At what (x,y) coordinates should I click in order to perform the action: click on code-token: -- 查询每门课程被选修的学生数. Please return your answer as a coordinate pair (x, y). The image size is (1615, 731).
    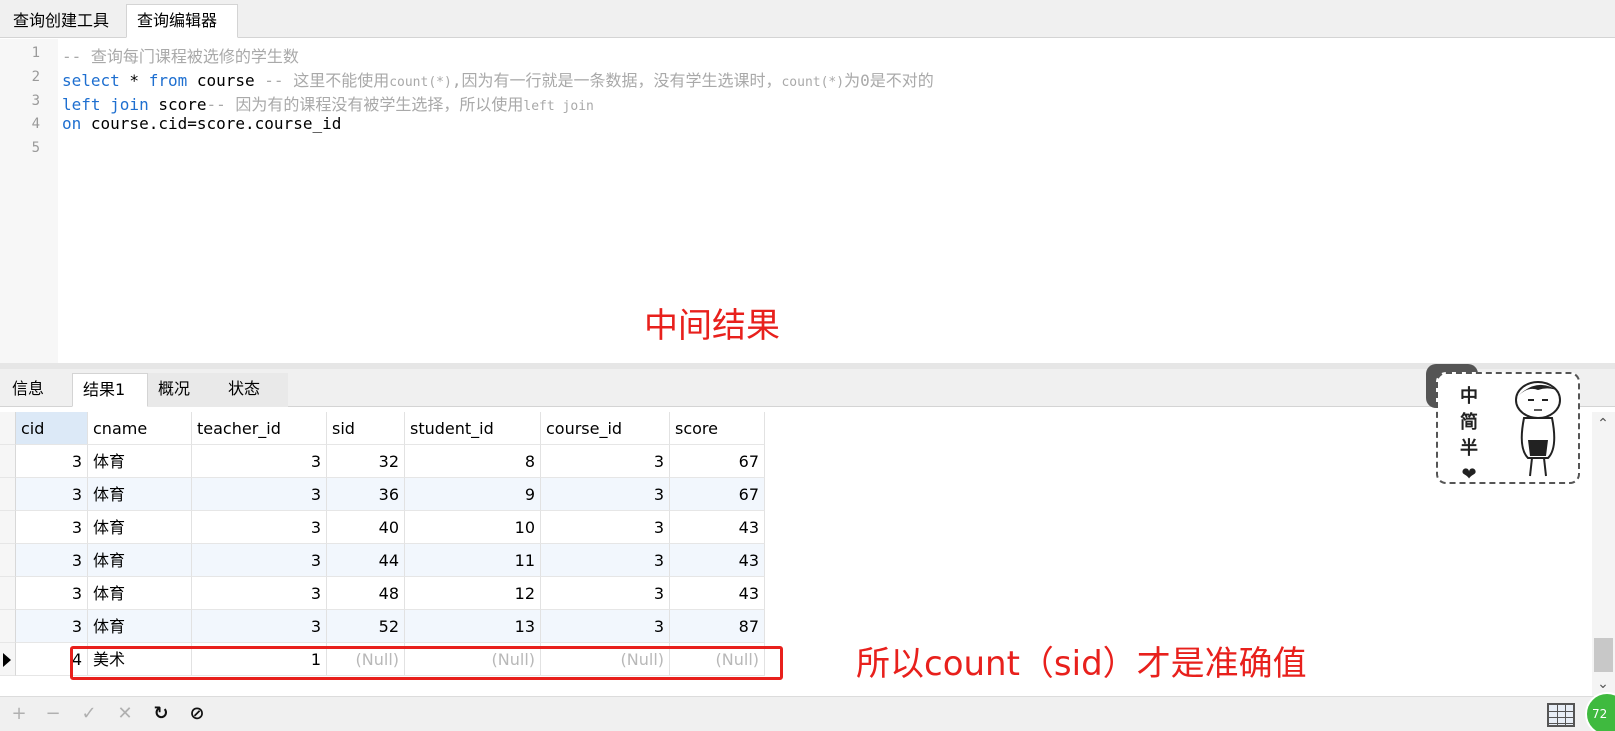
    Looking at the image, I should click on (180, 56).